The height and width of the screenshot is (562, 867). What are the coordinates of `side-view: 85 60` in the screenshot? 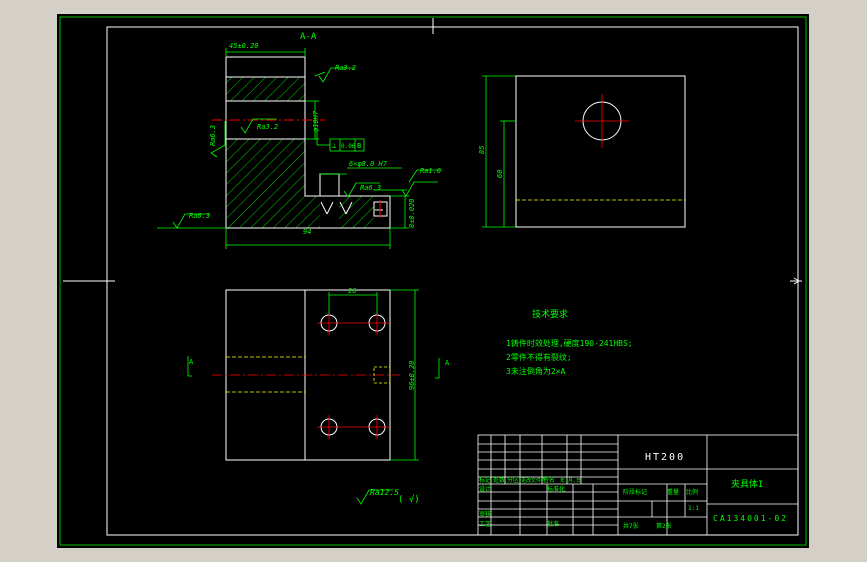 It's located at (582, 151).